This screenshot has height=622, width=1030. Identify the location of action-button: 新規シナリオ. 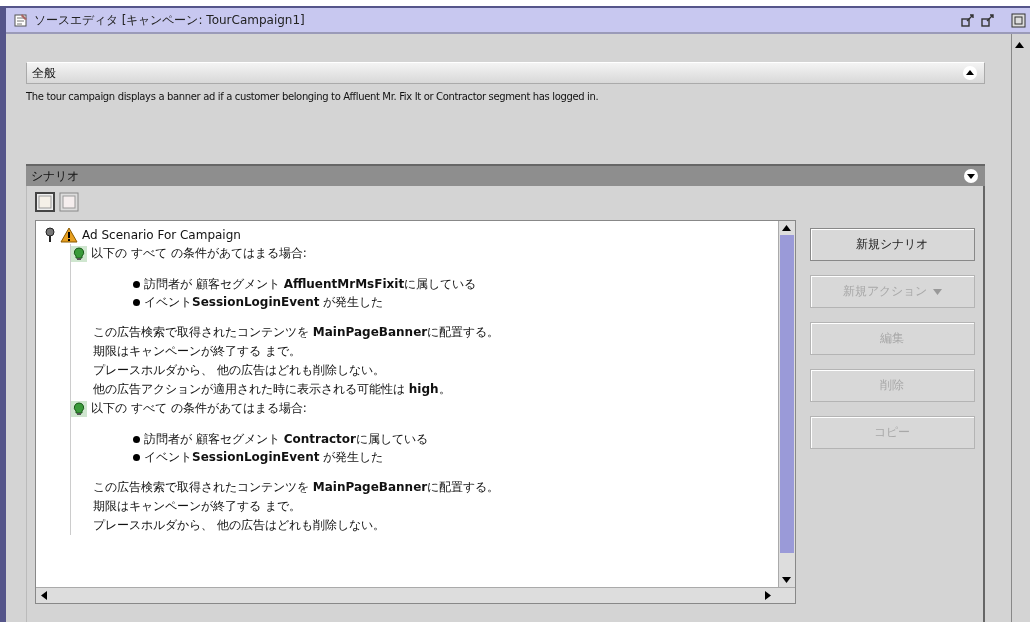
(892, 244).